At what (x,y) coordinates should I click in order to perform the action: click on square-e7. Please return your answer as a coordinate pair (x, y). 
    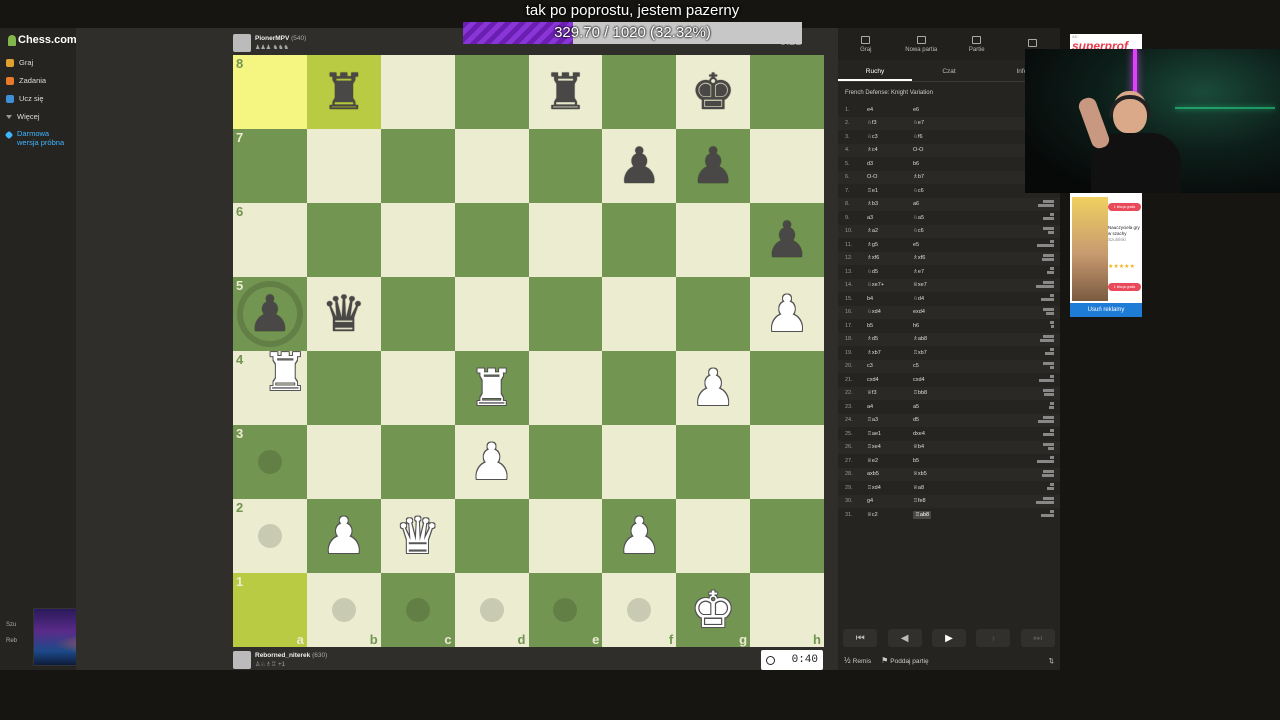
    Looking at the image, I should click on (565, 166).